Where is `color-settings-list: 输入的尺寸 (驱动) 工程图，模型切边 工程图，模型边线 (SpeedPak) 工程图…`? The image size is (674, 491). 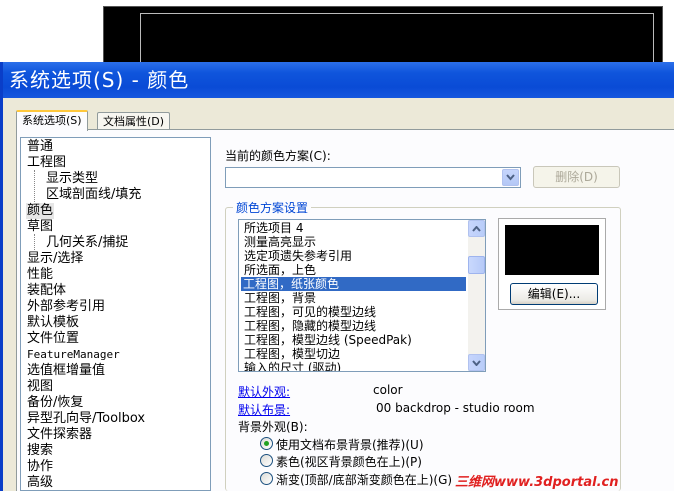 color-settings-list: 输入的尺寸 (驱动) 工程图，模型切边 工程图，模型边线 (SpeedPak) 工程图… is located at coordinates (362, 295).